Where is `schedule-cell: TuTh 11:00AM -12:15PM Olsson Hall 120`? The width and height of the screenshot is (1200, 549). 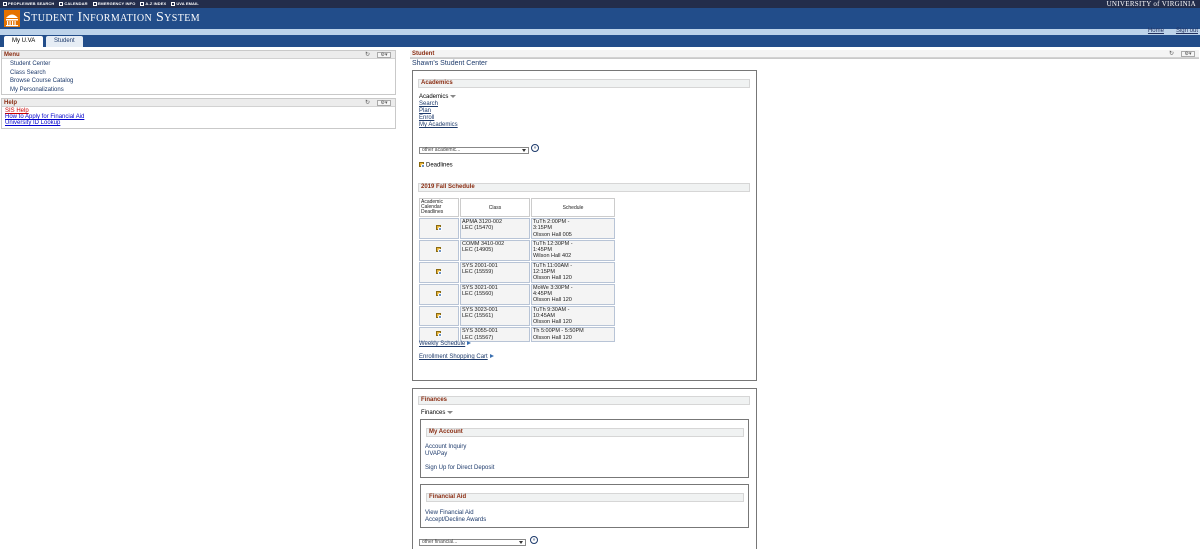
schedule-cell: TuTh 11:00AM -12:15PM Olsson Hall 120 is located at coordinates (573, 272).